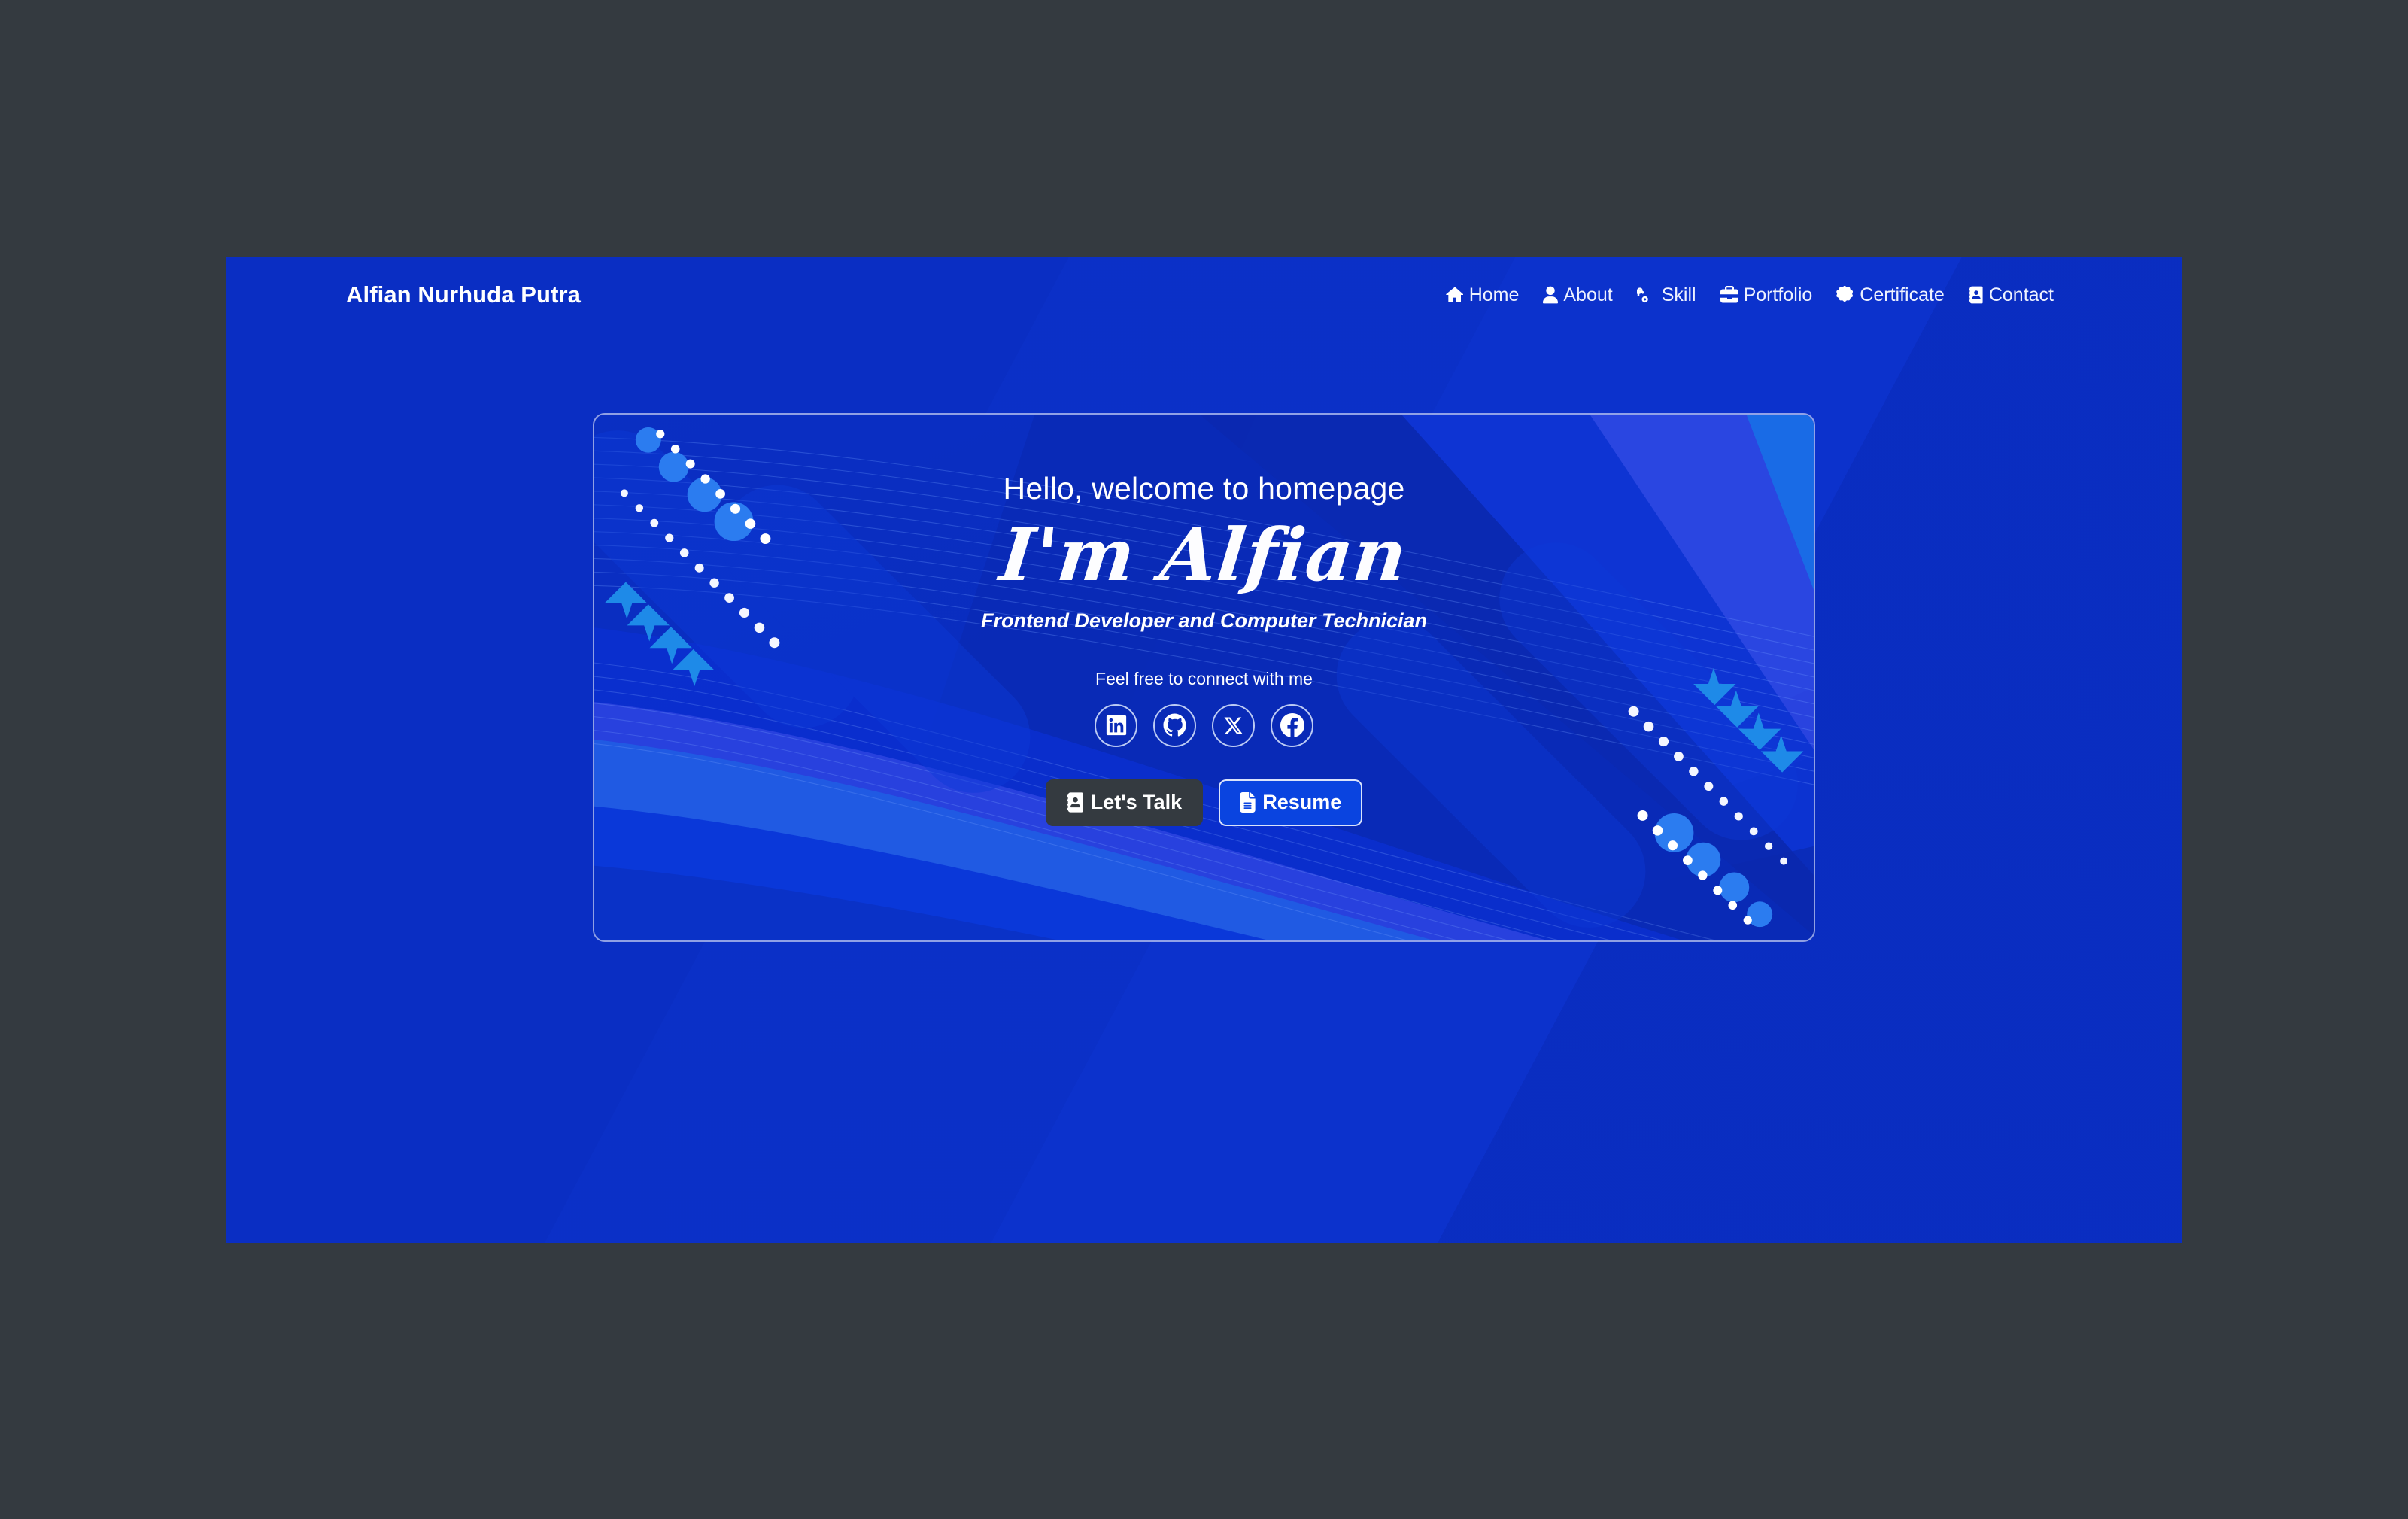 The height and width of the screenshot is (1519, 2408). What do you see at coordinates (1729, 295) in the screenshot?
I see `briefcase-icon` at bounding box center [1729, 295].